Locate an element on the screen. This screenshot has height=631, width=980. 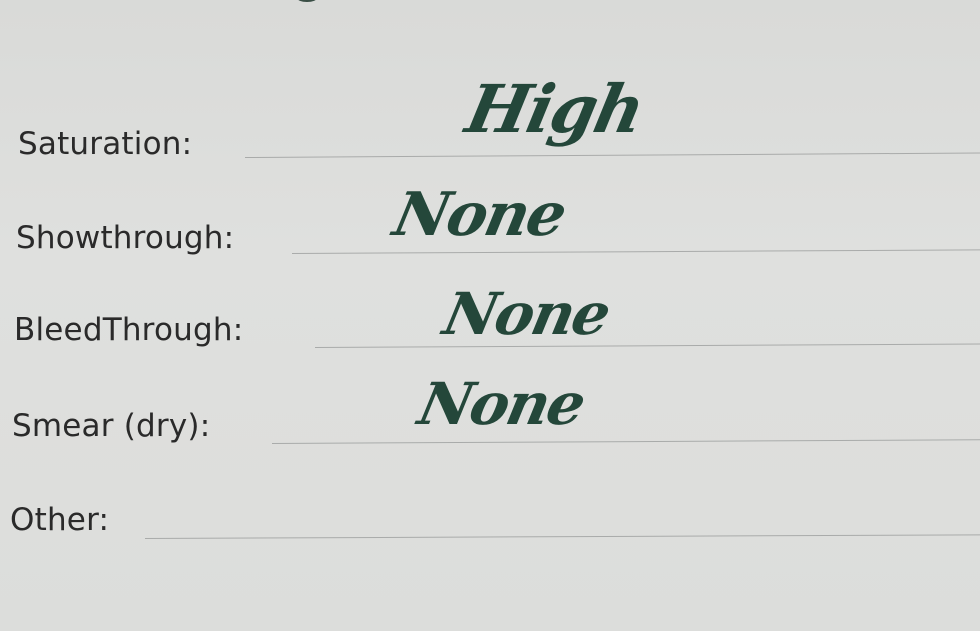
field-label: Smear (dry): is located at coordinates (111, 426).